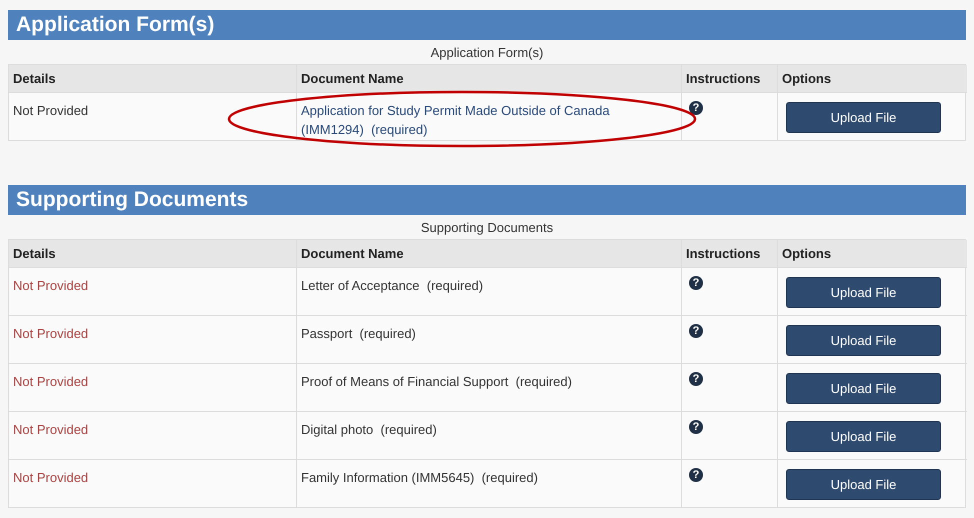 The image size is (974, 518). I want to click on document-name: Digital photo (required), so click(369, 430).